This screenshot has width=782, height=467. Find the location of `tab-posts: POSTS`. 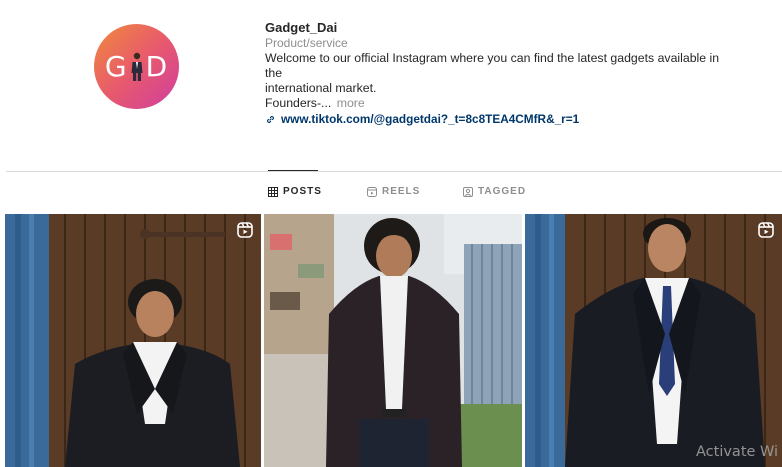

tab-posts: POSTS is located at coordinates (295, 191).